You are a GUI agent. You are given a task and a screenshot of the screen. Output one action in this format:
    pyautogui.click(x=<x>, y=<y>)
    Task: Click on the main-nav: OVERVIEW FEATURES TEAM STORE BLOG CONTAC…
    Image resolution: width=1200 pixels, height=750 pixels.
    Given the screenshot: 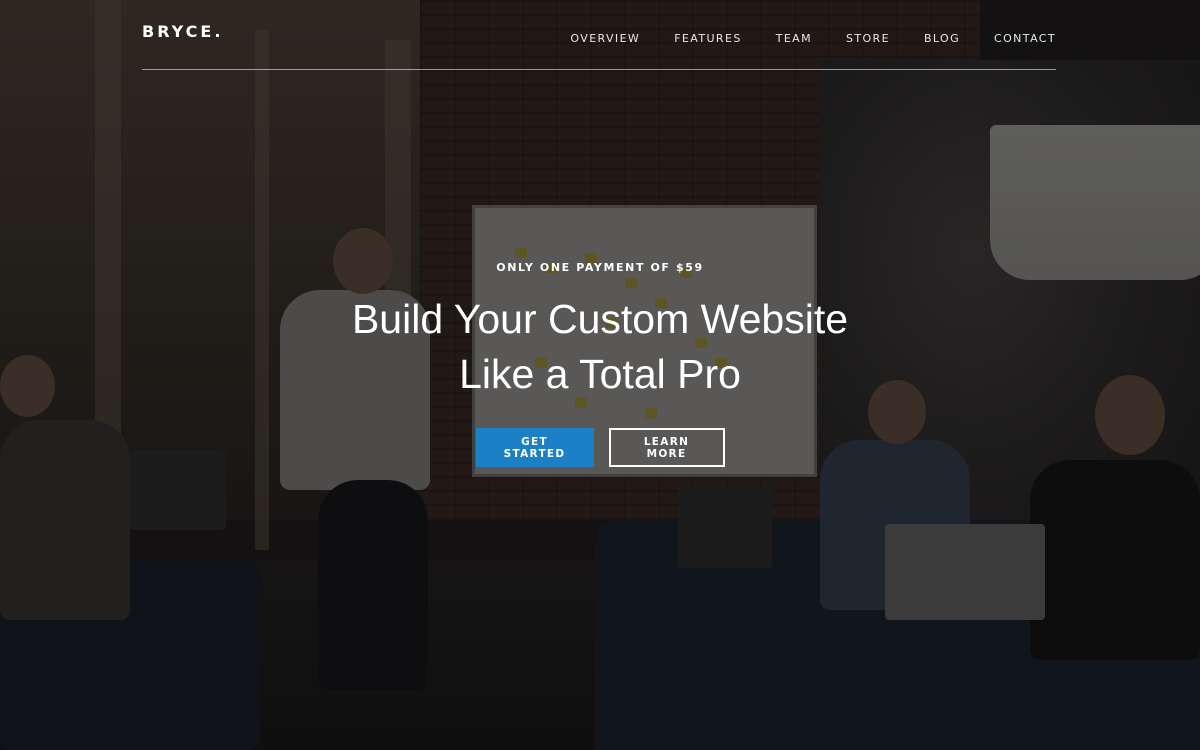 What is the action you would take?
    pyautogui.click(x=813, y=36)
    